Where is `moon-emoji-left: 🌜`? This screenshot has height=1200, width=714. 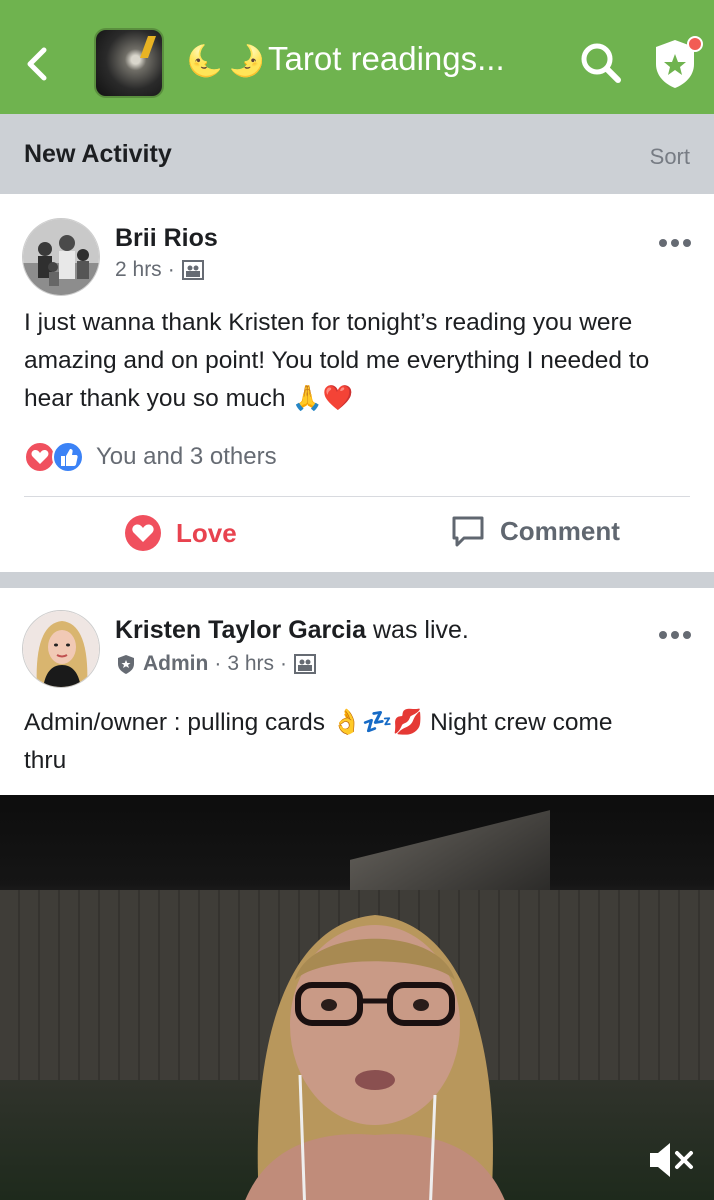 moon-emoji-left: 🌜 is located at coordinates (205, 61).